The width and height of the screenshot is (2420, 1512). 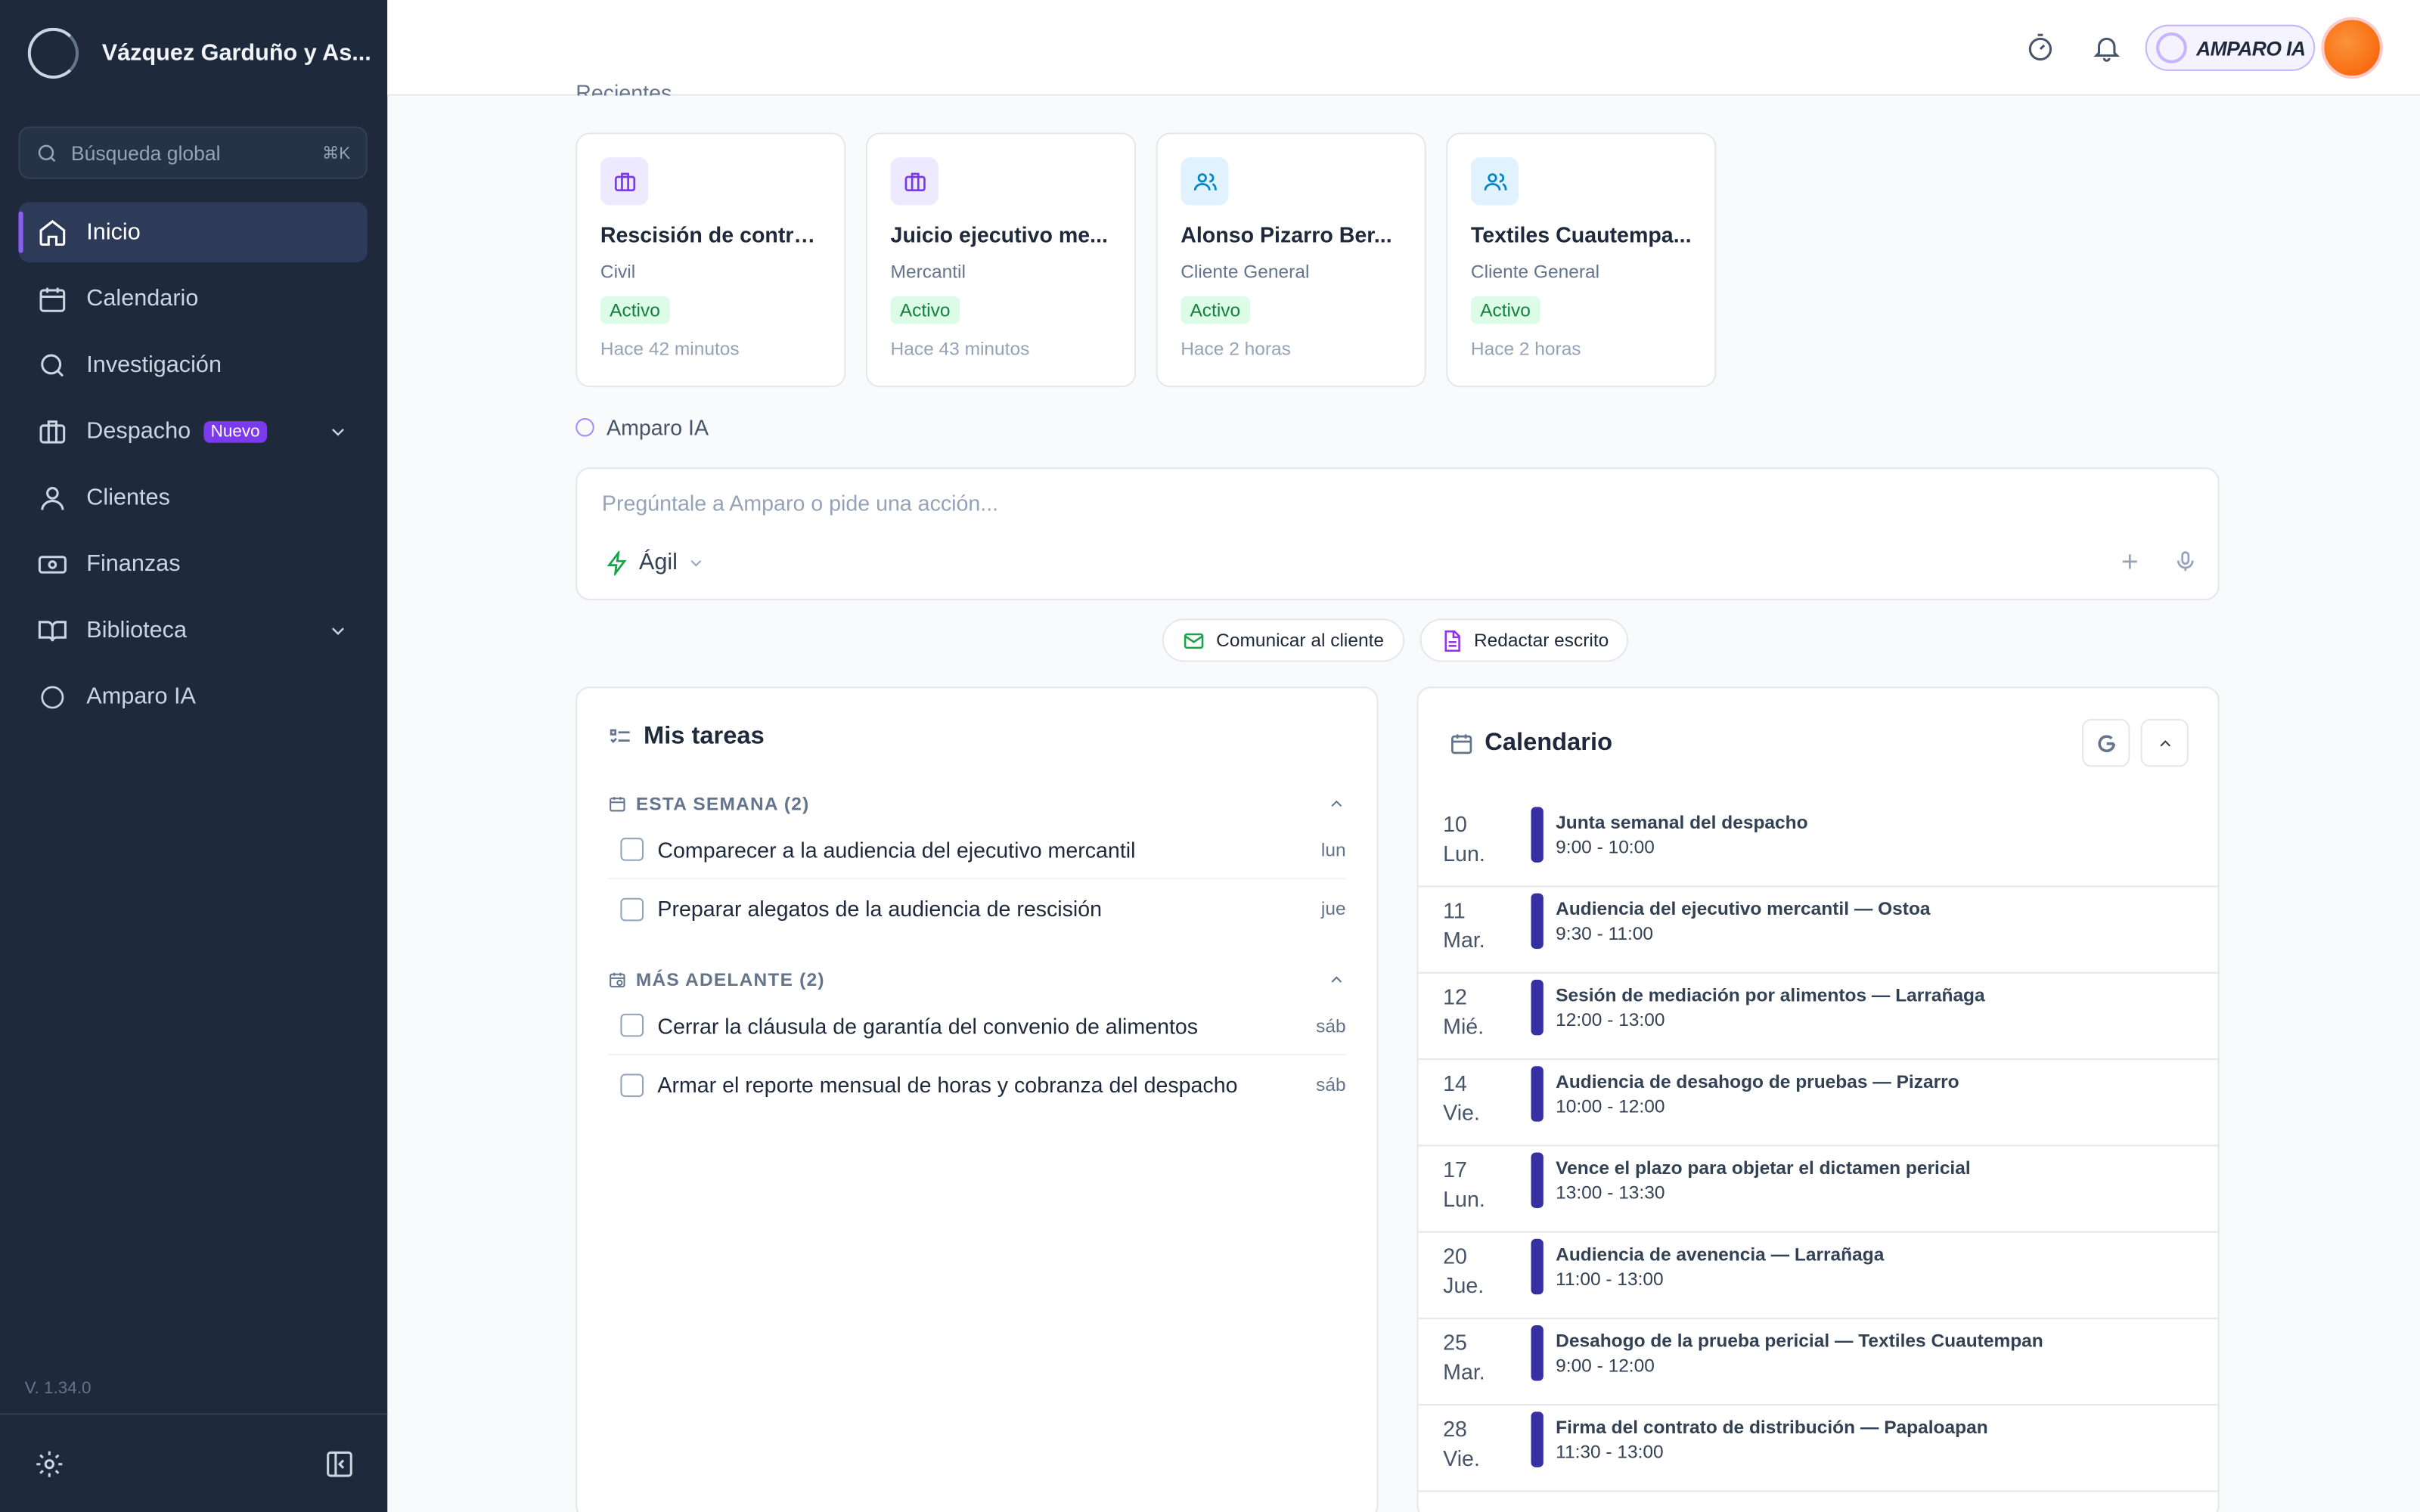 I want to click on banknote-icon, so click(x=53, y=564).